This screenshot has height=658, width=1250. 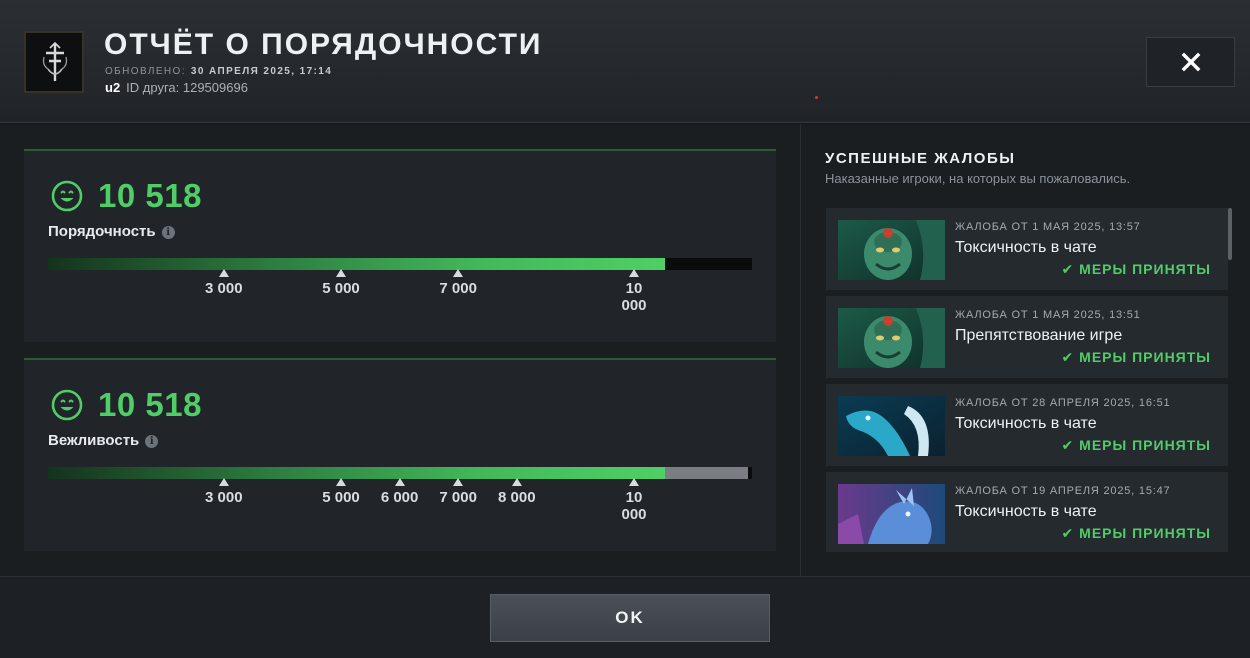 I want to click on ok-button: OK, so click(x=630, y=618).